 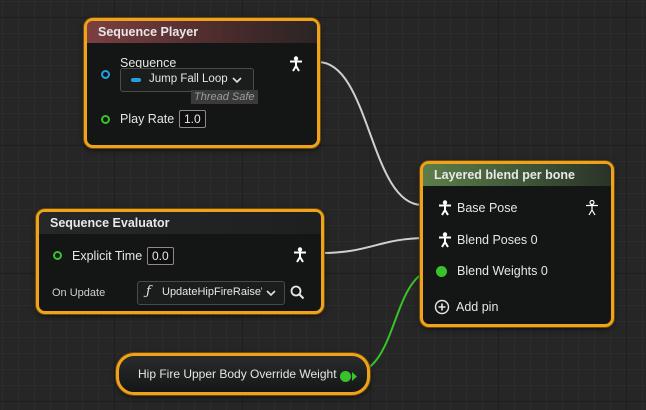 What do you see at coordinates (370, 133) in the screenshot?
I see `wire-sequence-player-to-base-pose` at bounding box center [370, 133].